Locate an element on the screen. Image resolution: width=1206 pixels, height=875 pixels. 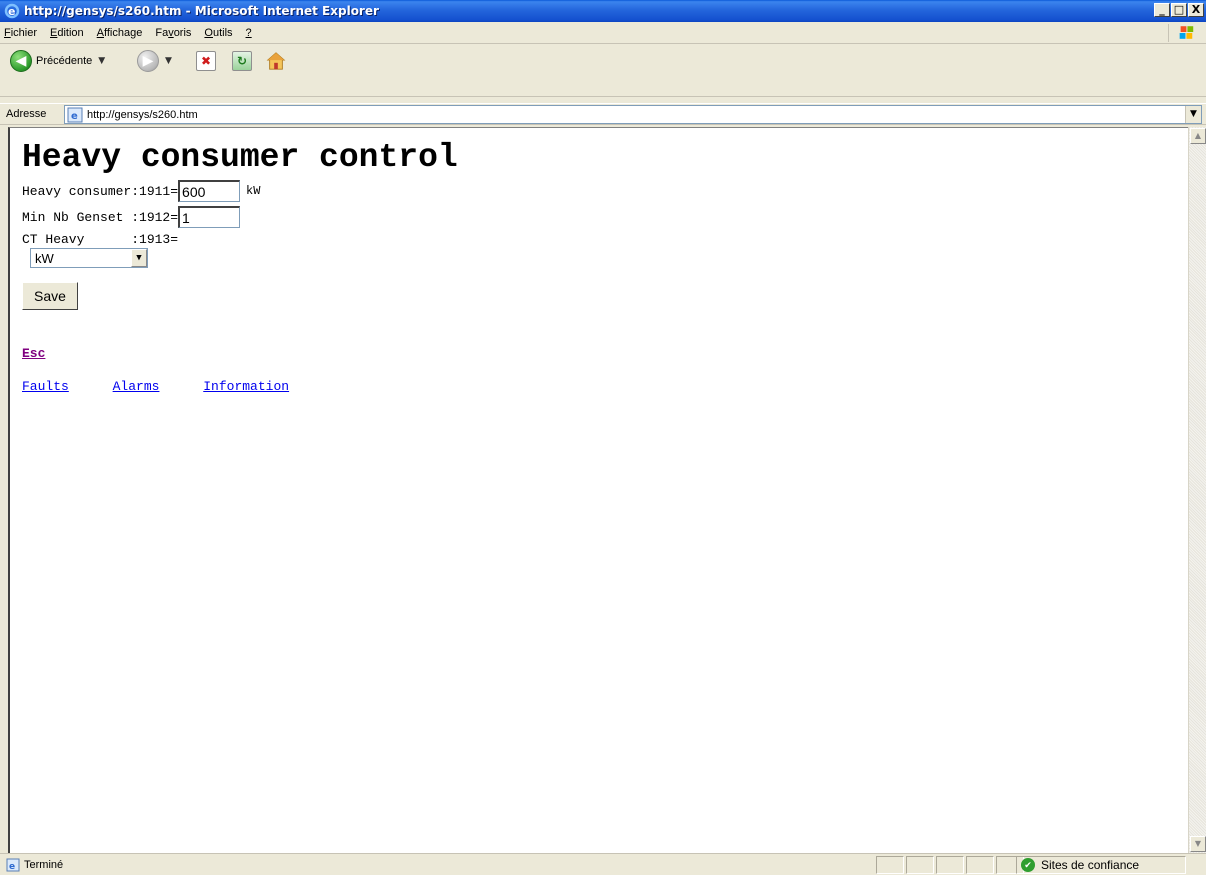
field-min-nb-genset: Min Nb Genset :1912= is located at coordinates (240, 217).